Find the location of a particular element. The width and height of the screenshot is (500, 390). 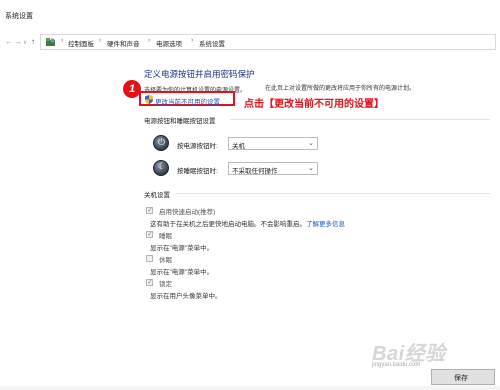

power-button-icon: ⏻ is located at coordinates (161, 143).